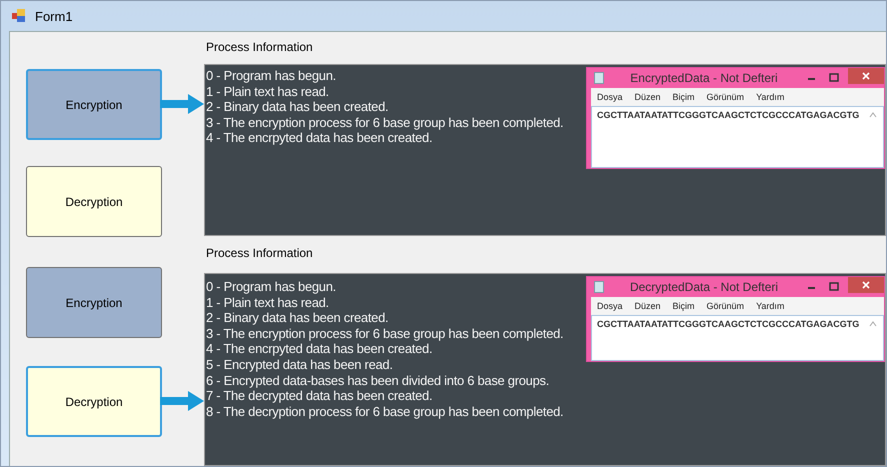  Describe the element at coordinates (19, 16) in the screenshot. I see `app-icon` at that location.